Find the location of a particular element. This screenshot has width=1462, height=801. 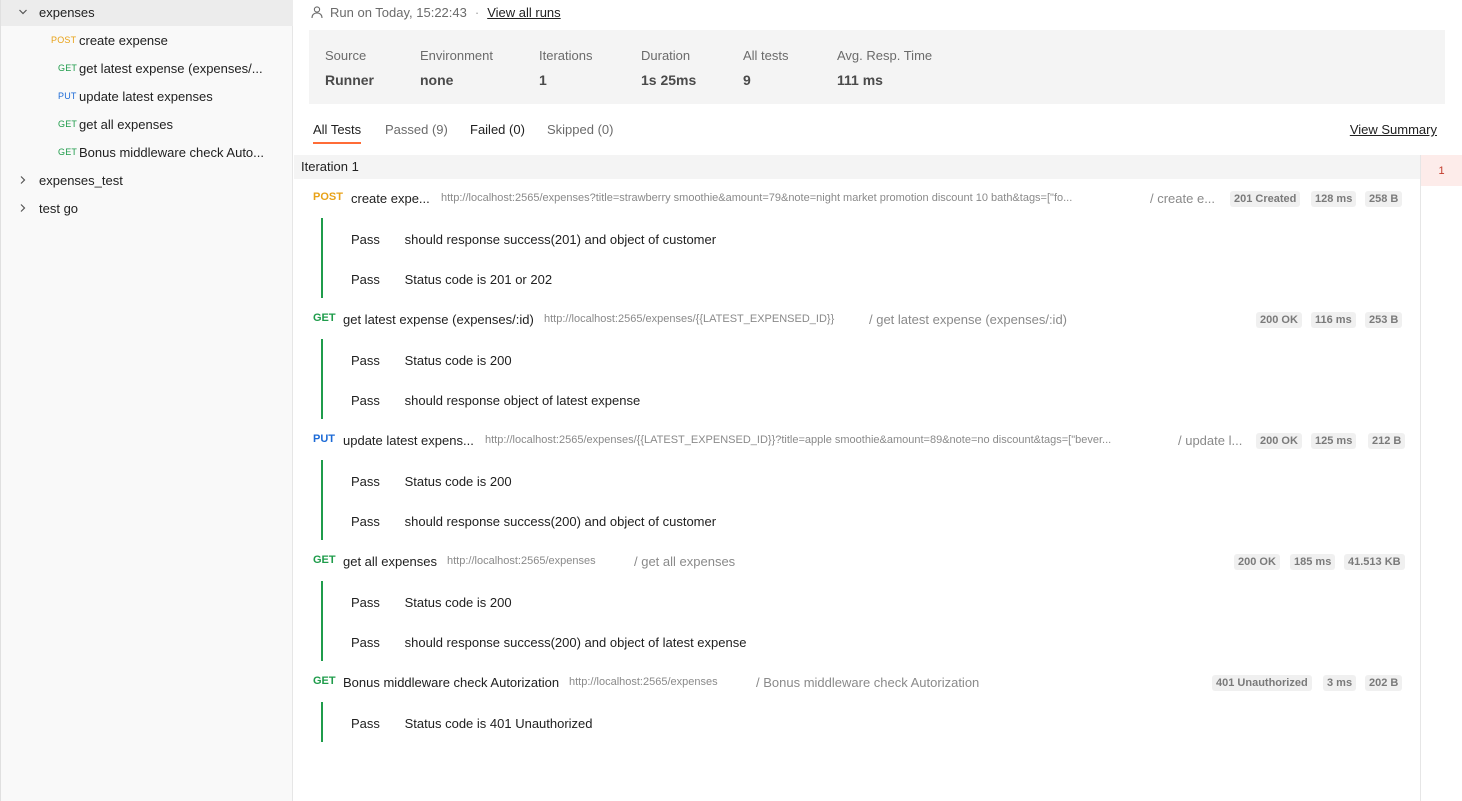

stat-duration: Duration 1s 25ms is located at coordinates (668, 68).